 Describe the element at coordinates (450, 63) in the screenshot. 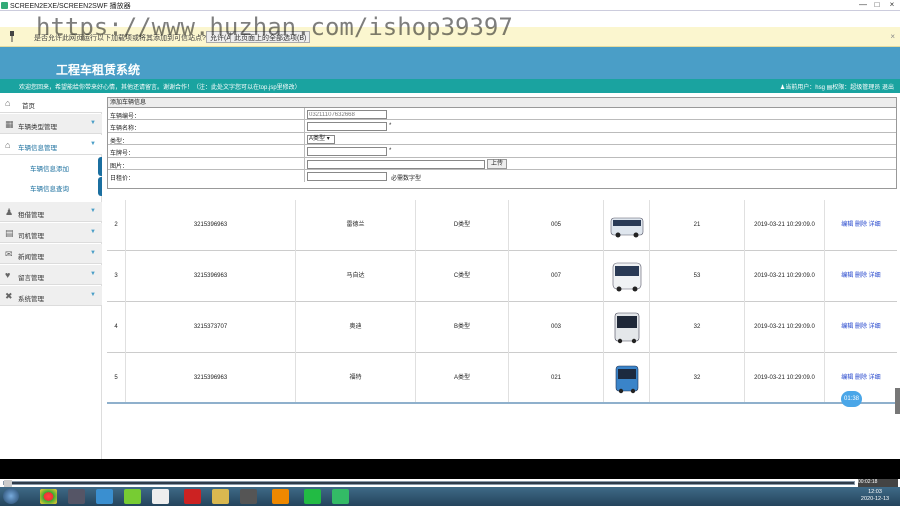

I see `app-header: 工程车租赁系统` at that location.